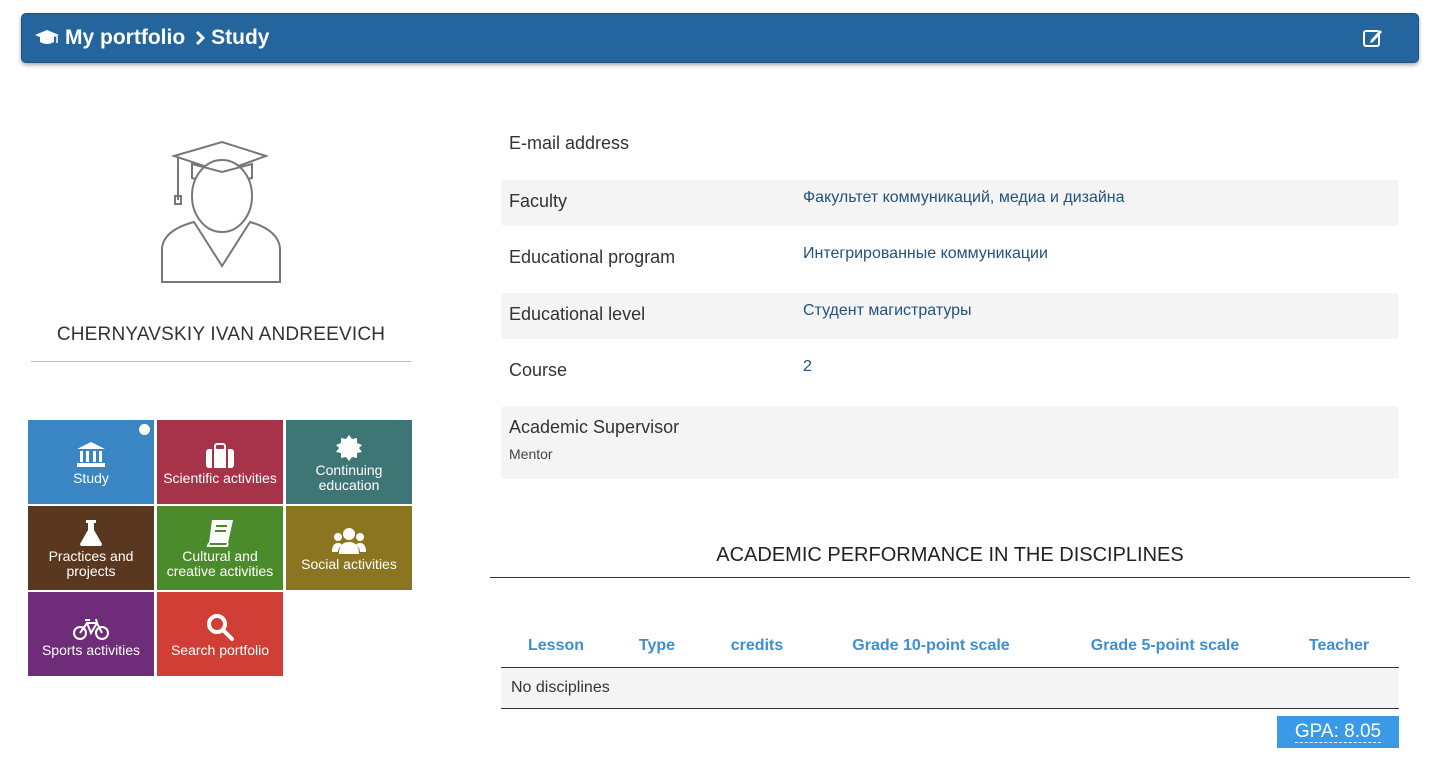 This screenshot has height=770, width=1440. I want to click on student-avatar-icon, so click(222, 213).